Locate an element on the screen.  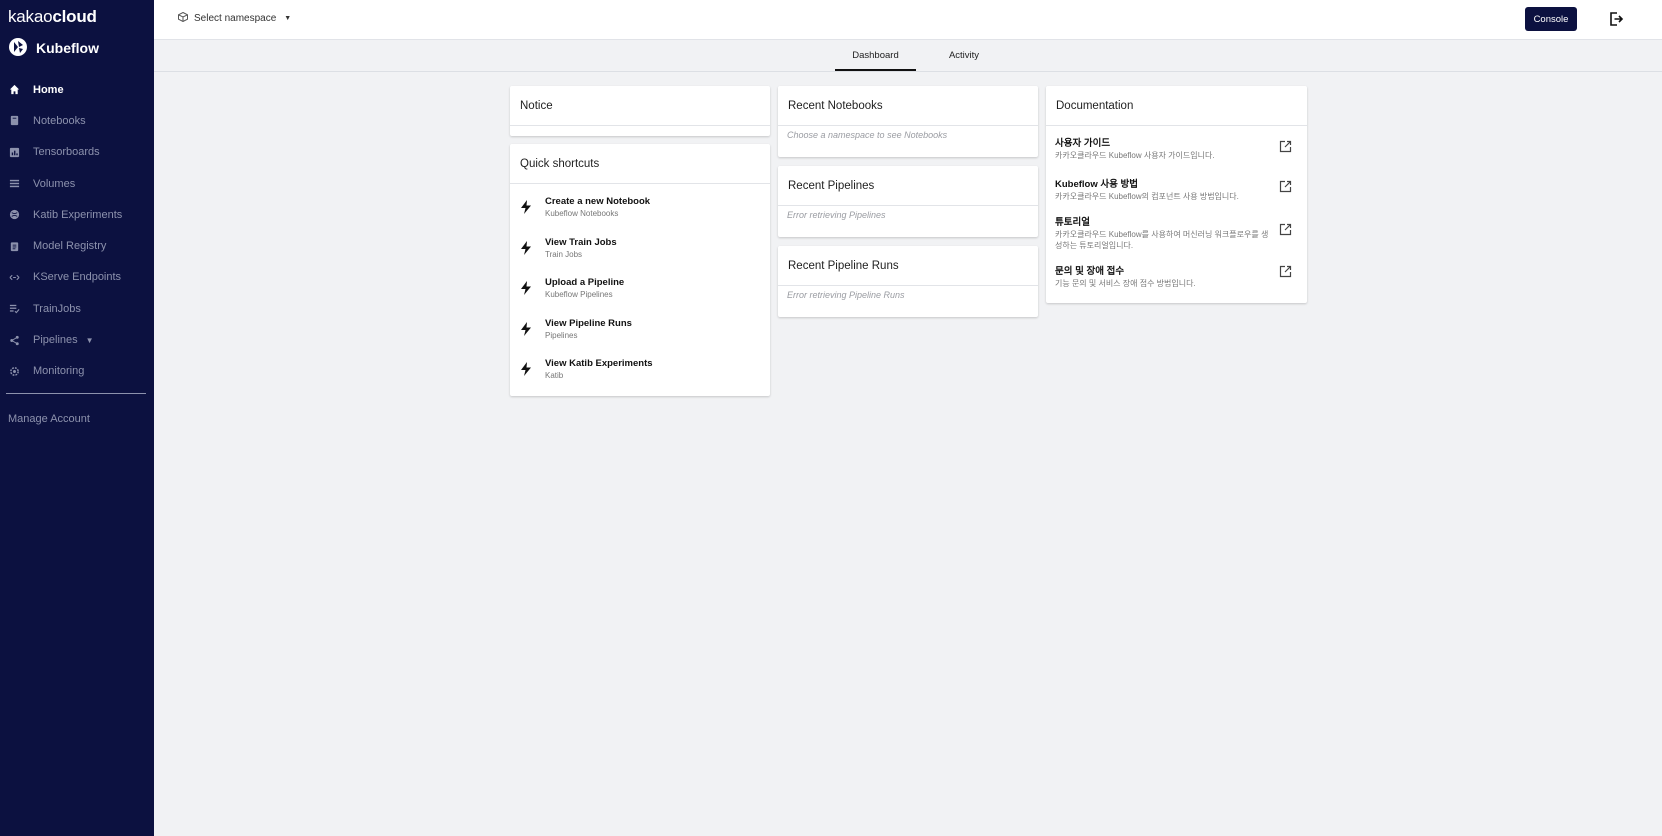
shortcut-subtitle: Train Jobs is located at coordinates (564, 254).